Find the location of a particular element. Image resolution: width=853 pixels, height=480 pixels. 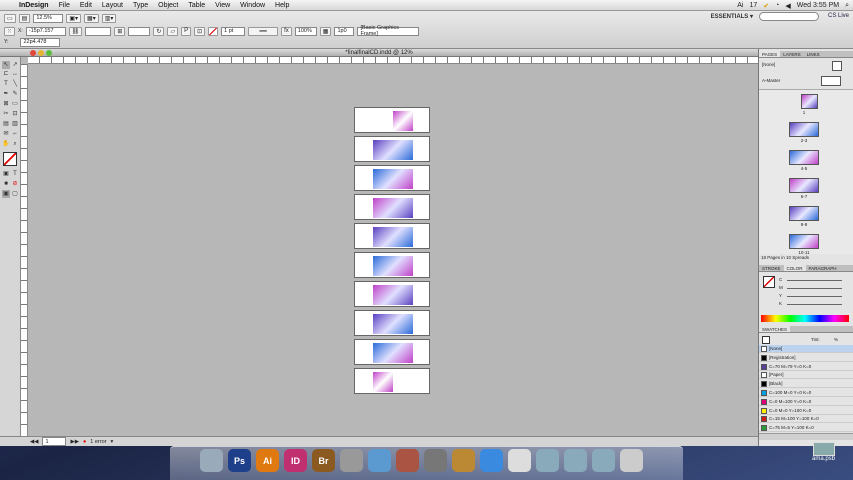

color-channel-row: C is located at coordinates (815, 280).